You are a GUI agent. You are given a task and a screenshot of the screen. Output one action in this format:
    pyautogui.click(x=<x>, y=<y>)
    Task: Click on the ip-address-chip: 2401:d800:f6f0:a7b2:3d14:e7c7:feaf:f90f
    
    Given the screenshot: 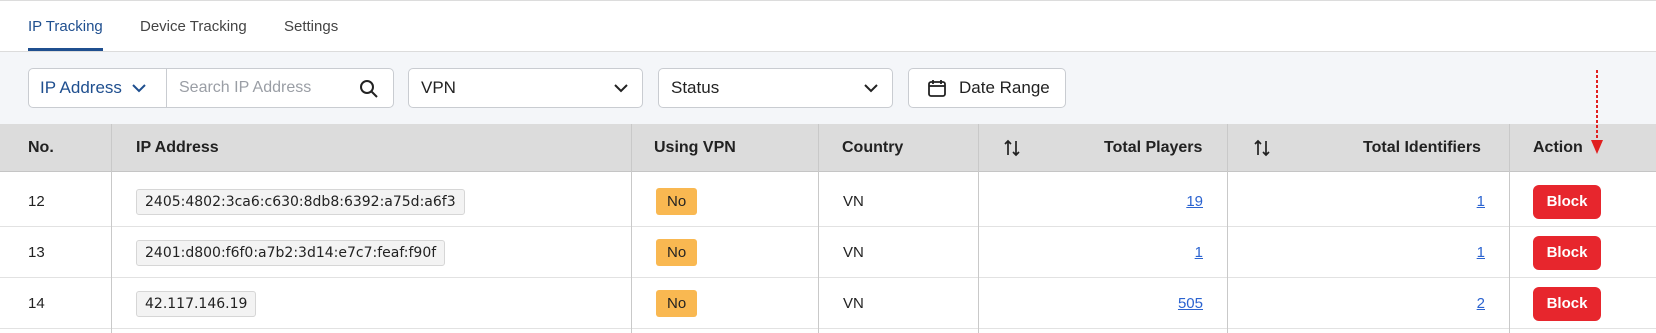 What is the action you would take?
    pyautogui.click(x=291, y=252)
    